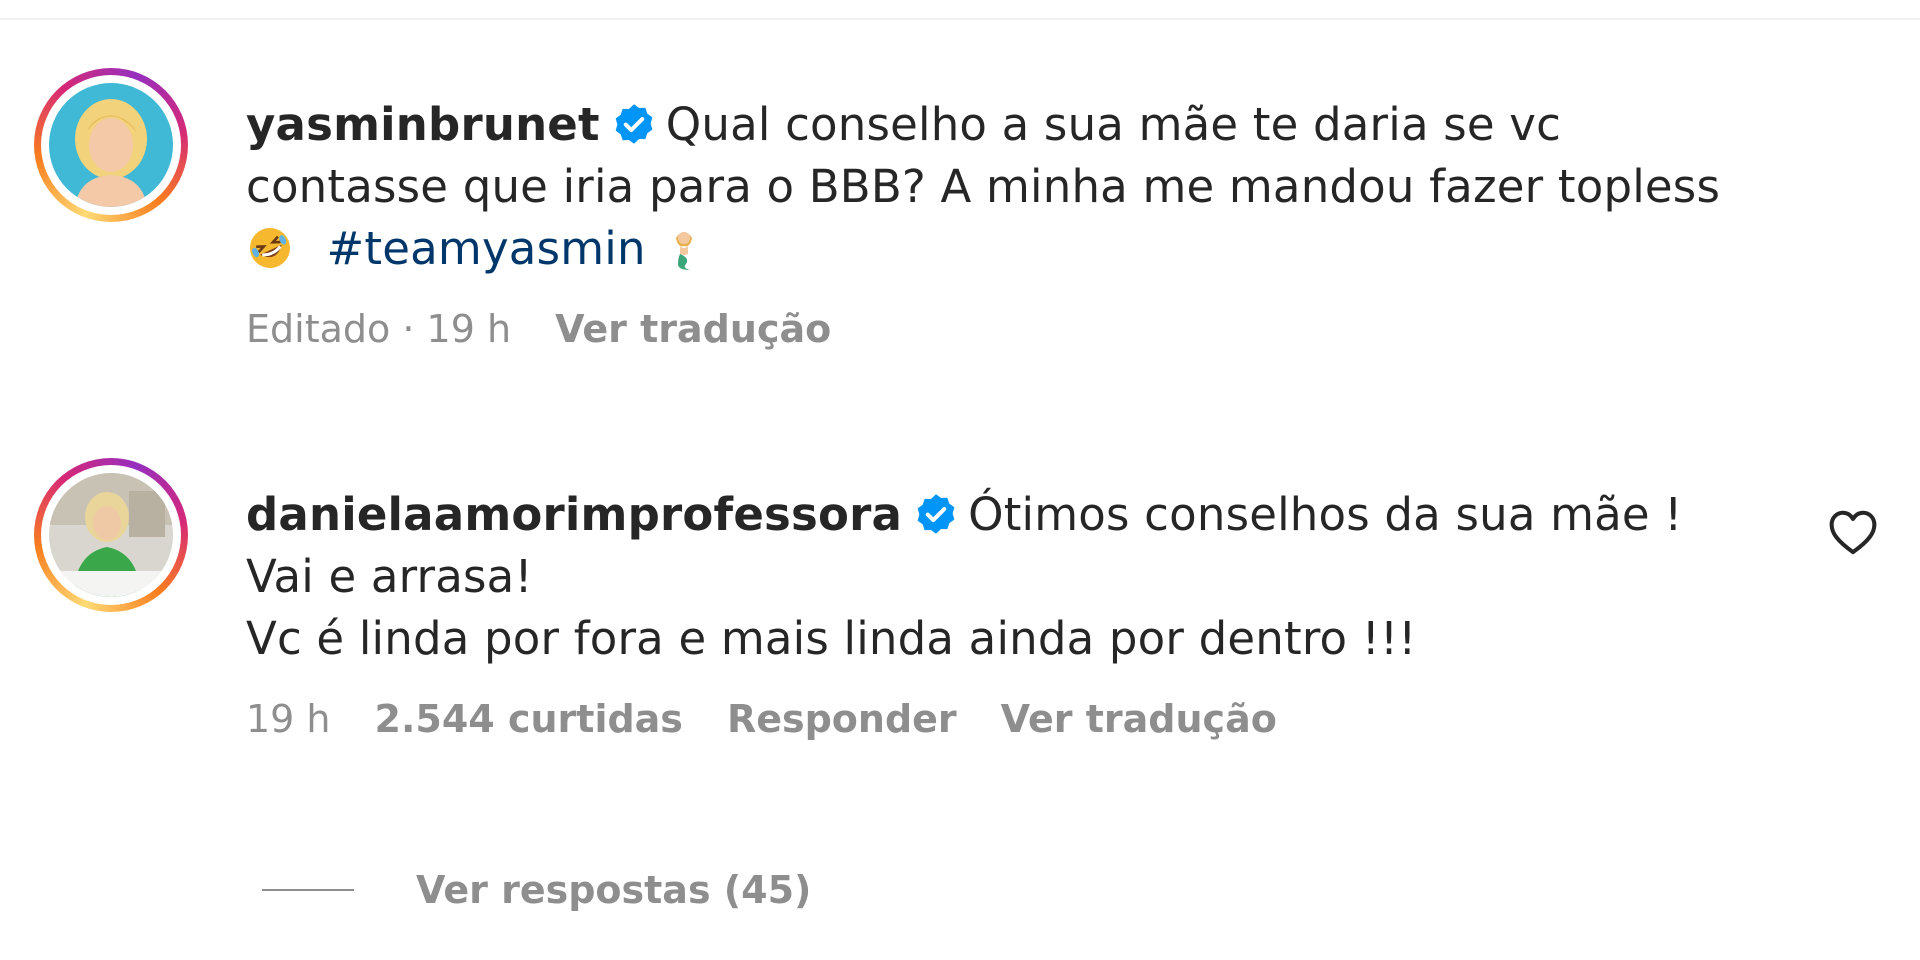 The height and width of the screenshot is (960, 1920). Describe the element at coordinates (270, 248) in the screenshot. I see `rolling-on-floor-laughing-icon` at that location.